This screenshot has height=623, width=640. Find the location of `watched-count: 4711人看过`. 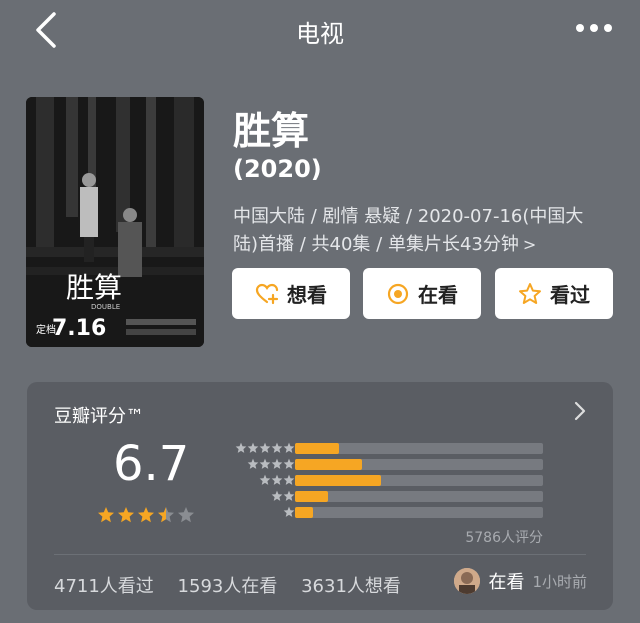

watched-count: 4711人看过 is located at coordinates (104, 586).